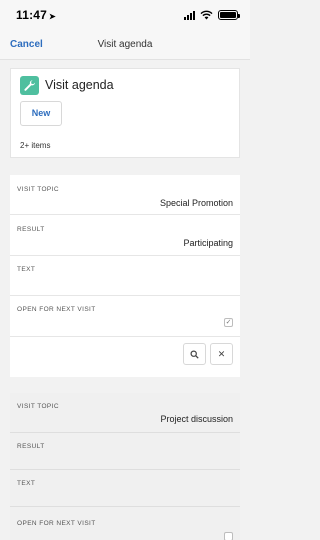 The image size is (320, 540). What do you see at coordinates (79, 85) in the screenshot?
I see `card-title: Visit agenda` at bounding box center [79, 85].